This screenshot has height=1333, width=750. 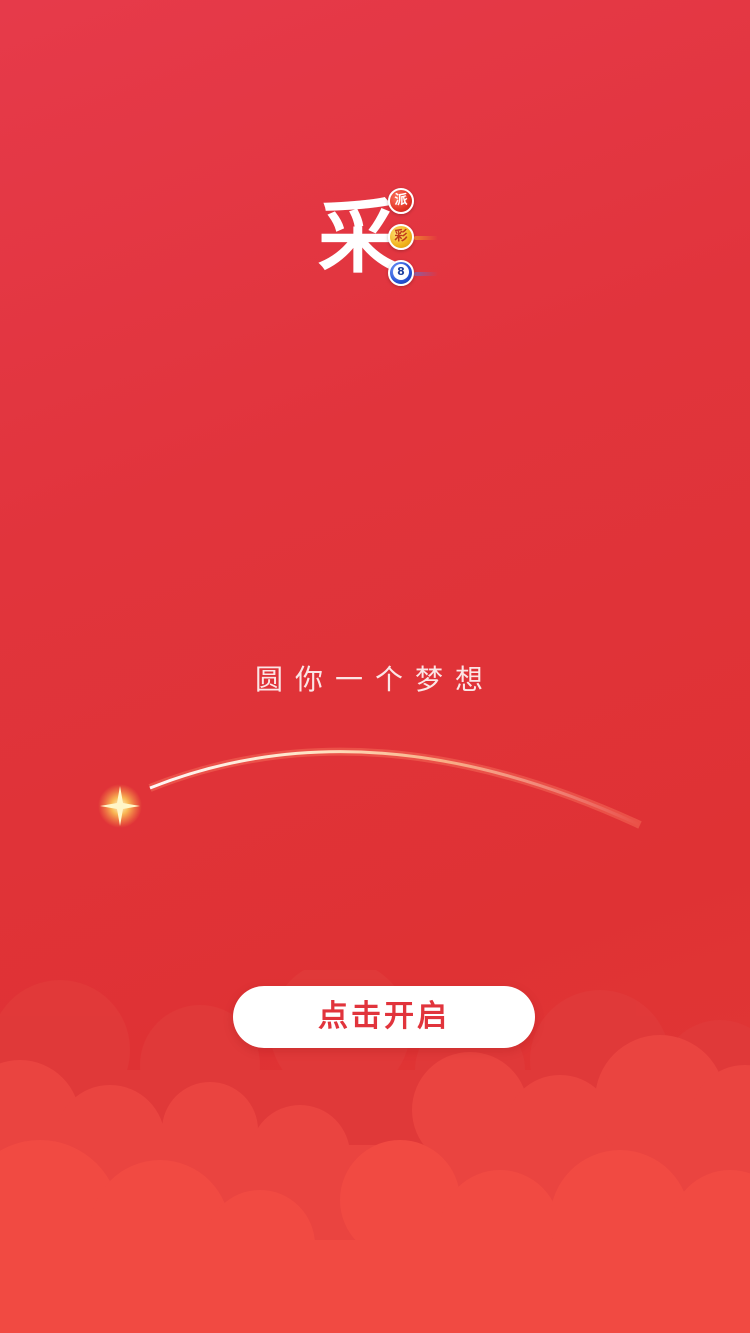 I want to click on logo-main-character: 采, so click(x=358, y=237).